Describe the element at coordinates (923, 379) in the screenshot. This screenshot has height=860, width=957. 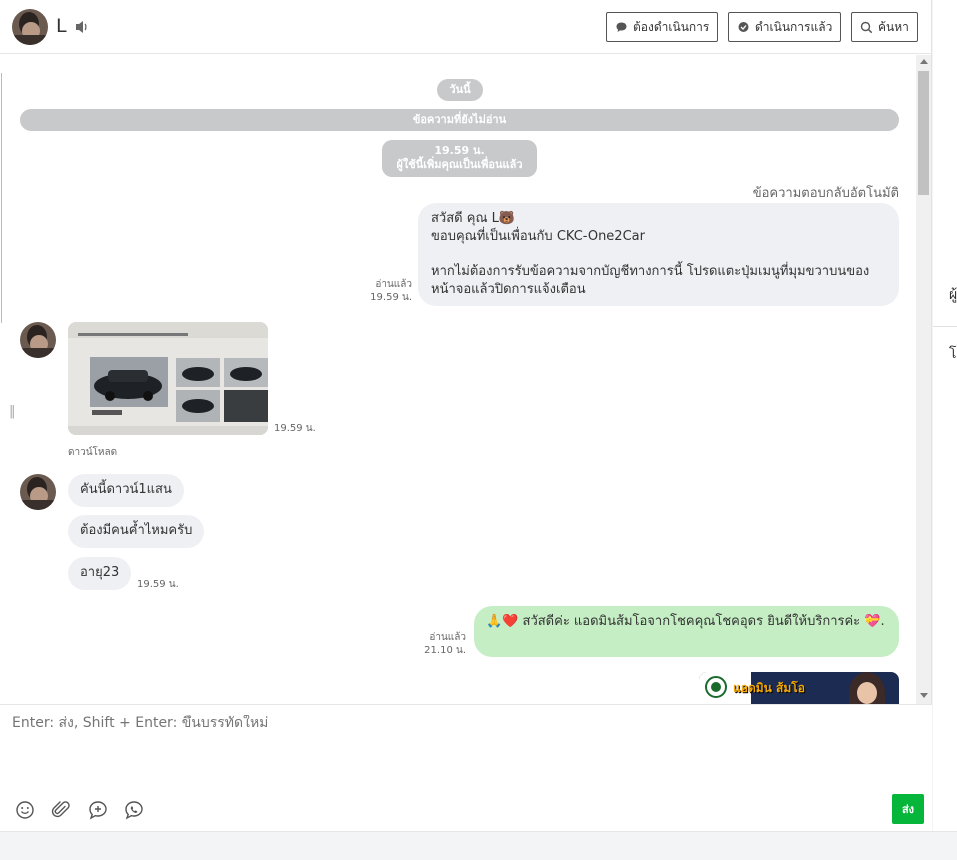
I see `message-scrollbar` at that location.